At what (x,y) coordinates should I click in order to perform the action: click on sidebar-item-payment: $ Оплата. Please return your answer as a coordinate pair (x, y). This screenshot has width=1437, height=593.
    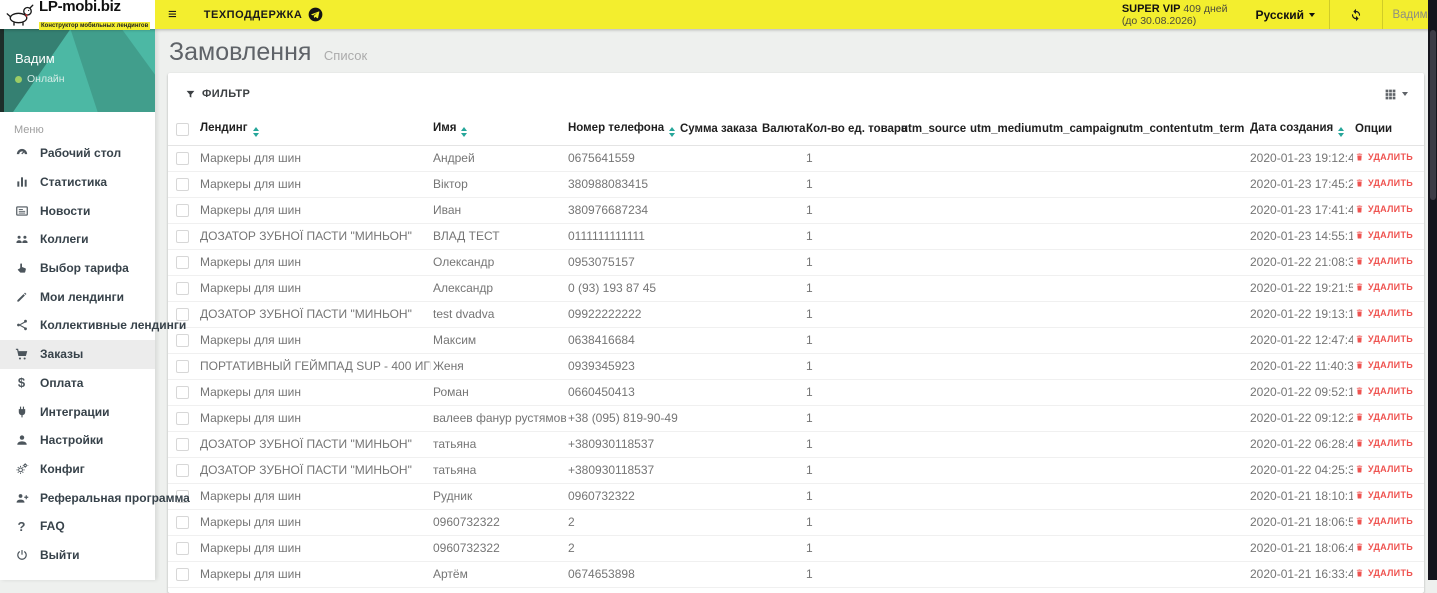
    Looking at the image, I should click on (77, 383).